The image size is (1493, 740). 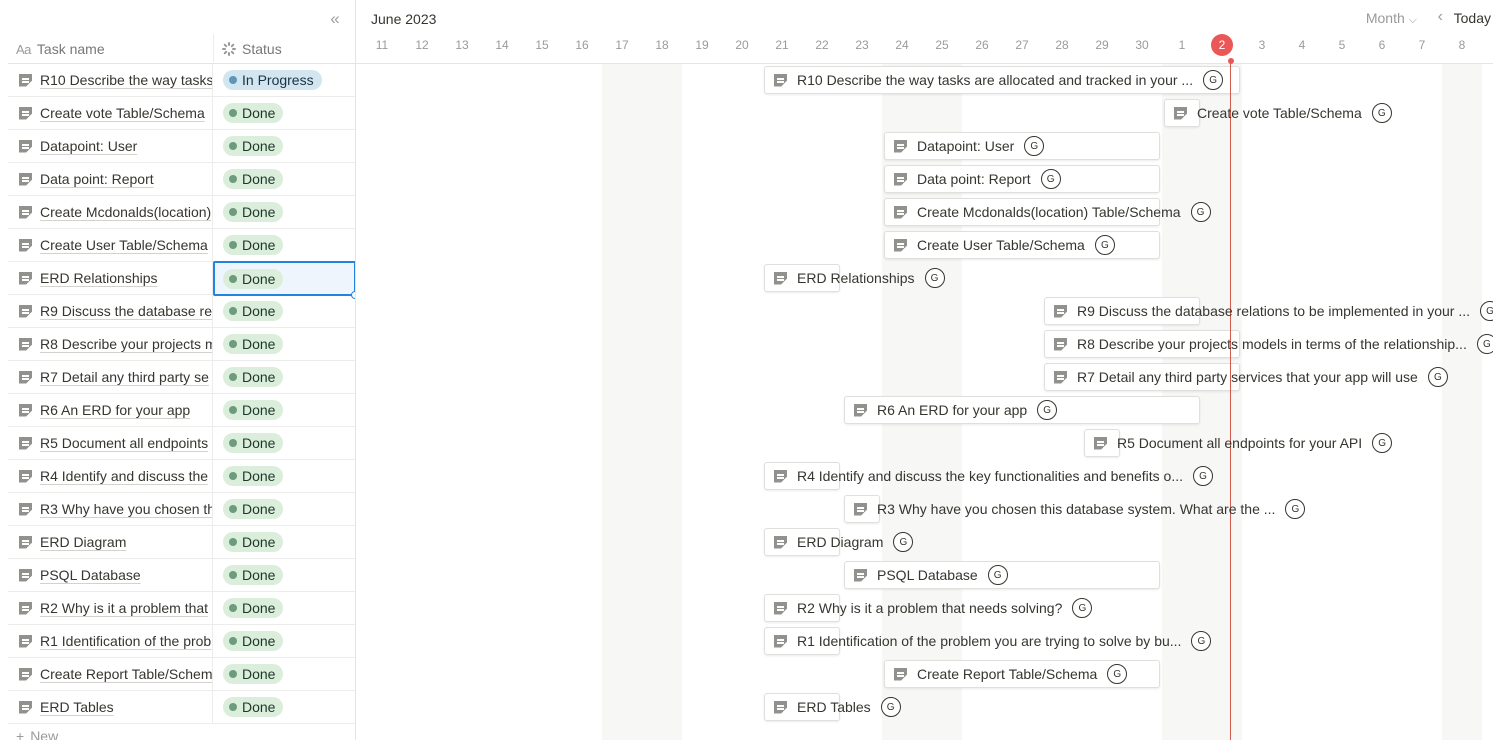 I want to click on table-row: R1 Identification of the prob Done, so click(x=181, y=641).